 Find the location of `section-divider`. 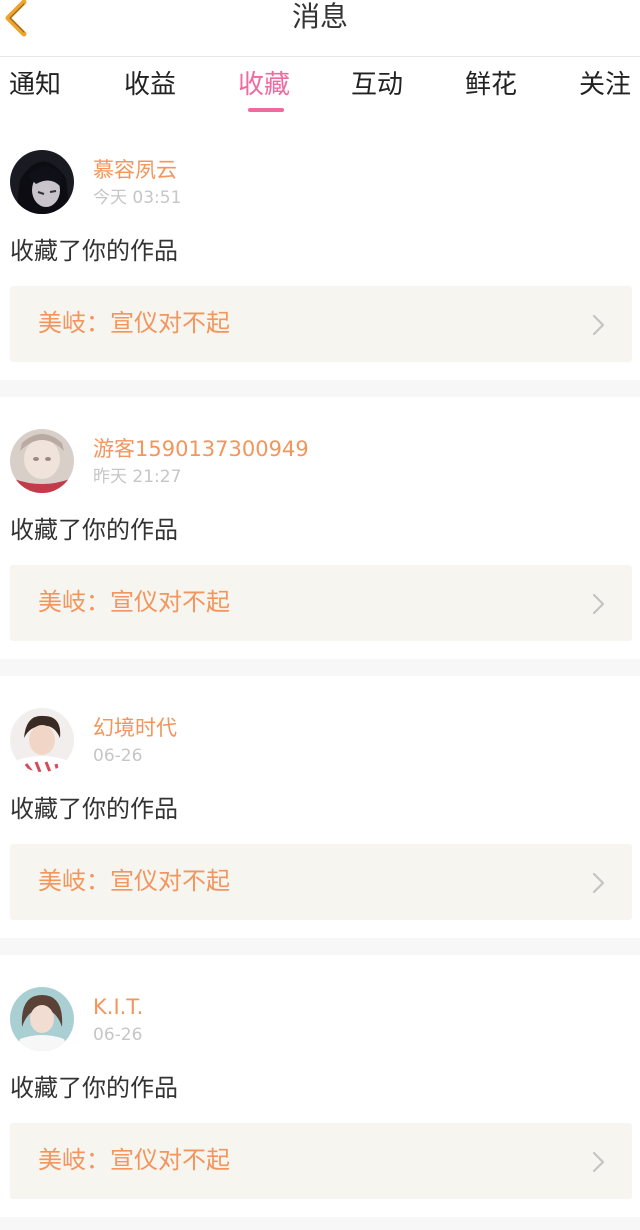

section-divider is located at coordinates (320, 1223).